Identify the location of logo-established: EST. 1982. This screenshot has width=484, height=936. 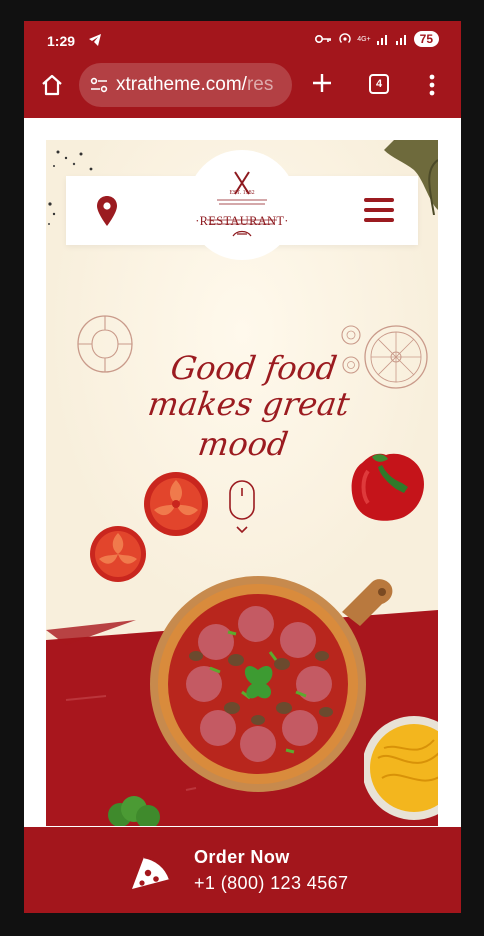
(242, 193).